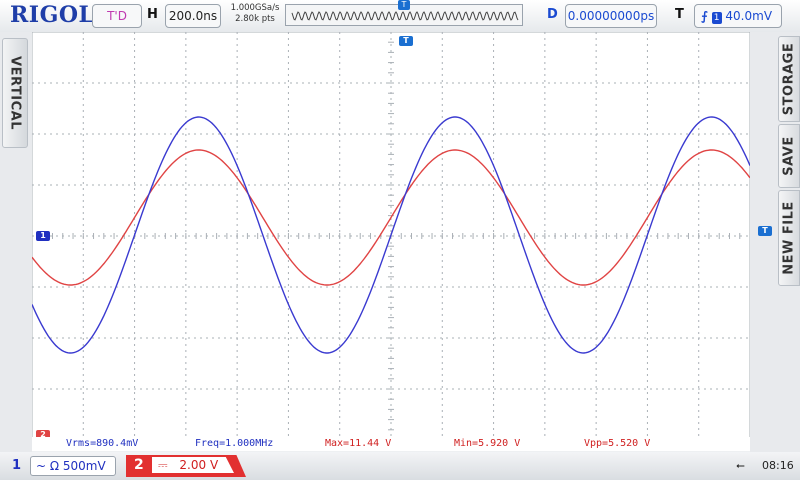 The width and height of the screenshot is (800, 480). What do you see at coordinates (679, 14) in the screenshot?
I see `trigger-label: T` at bounding box center [679, 14].